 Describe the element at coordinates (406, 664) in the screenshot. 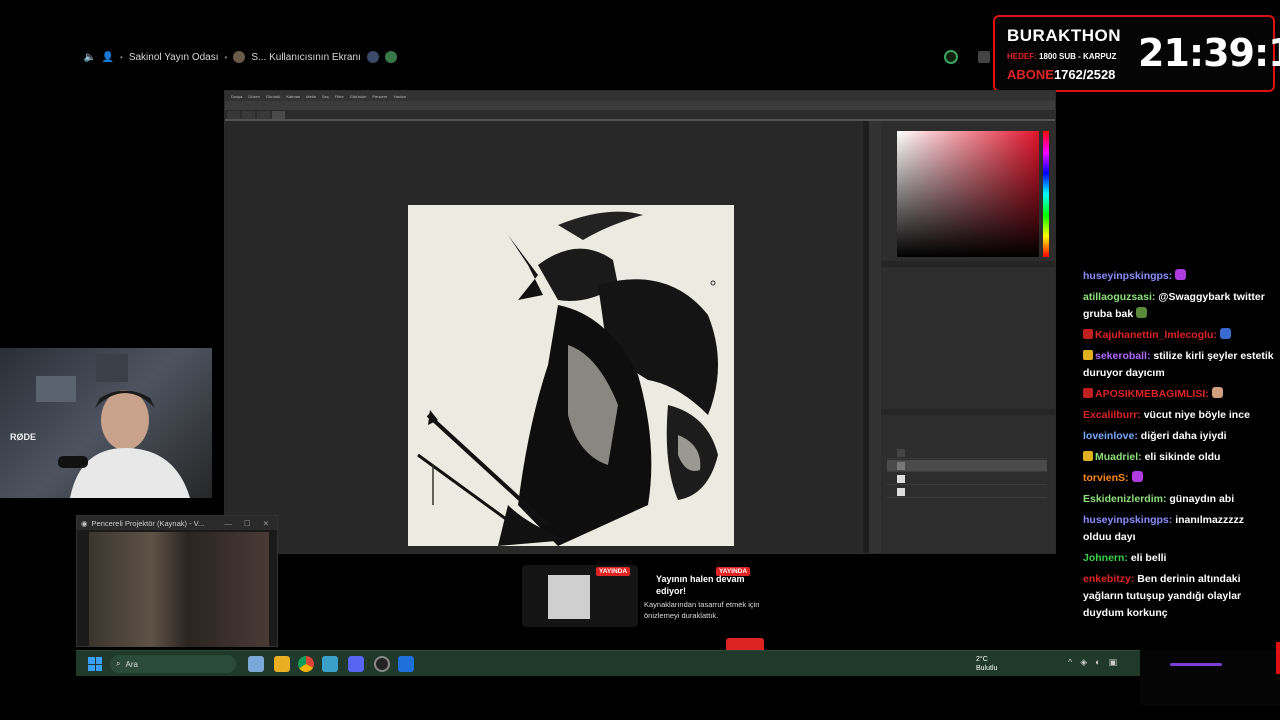

I see `app-icon` at that location.